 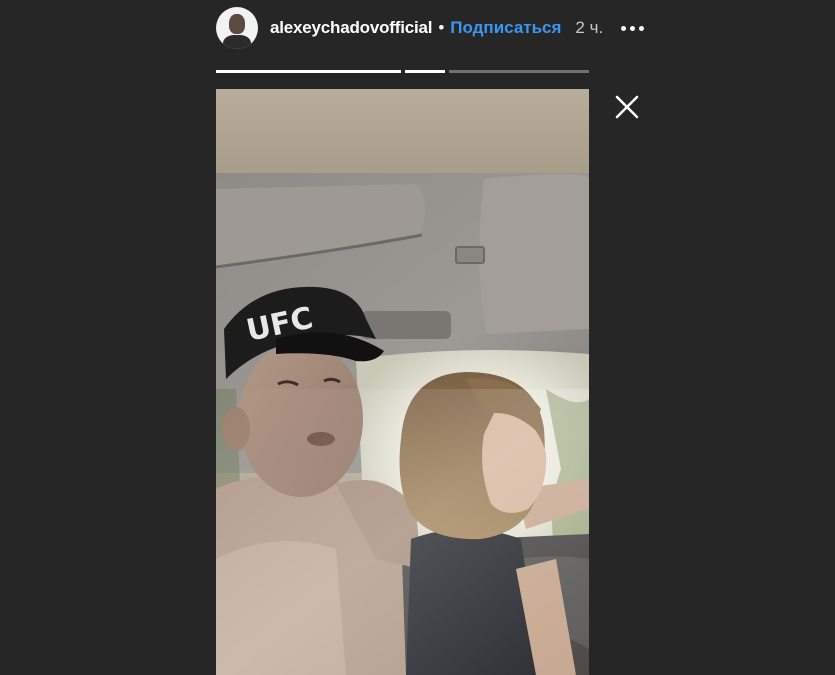 I want to click on story-progress, so click(x=402, y=71).